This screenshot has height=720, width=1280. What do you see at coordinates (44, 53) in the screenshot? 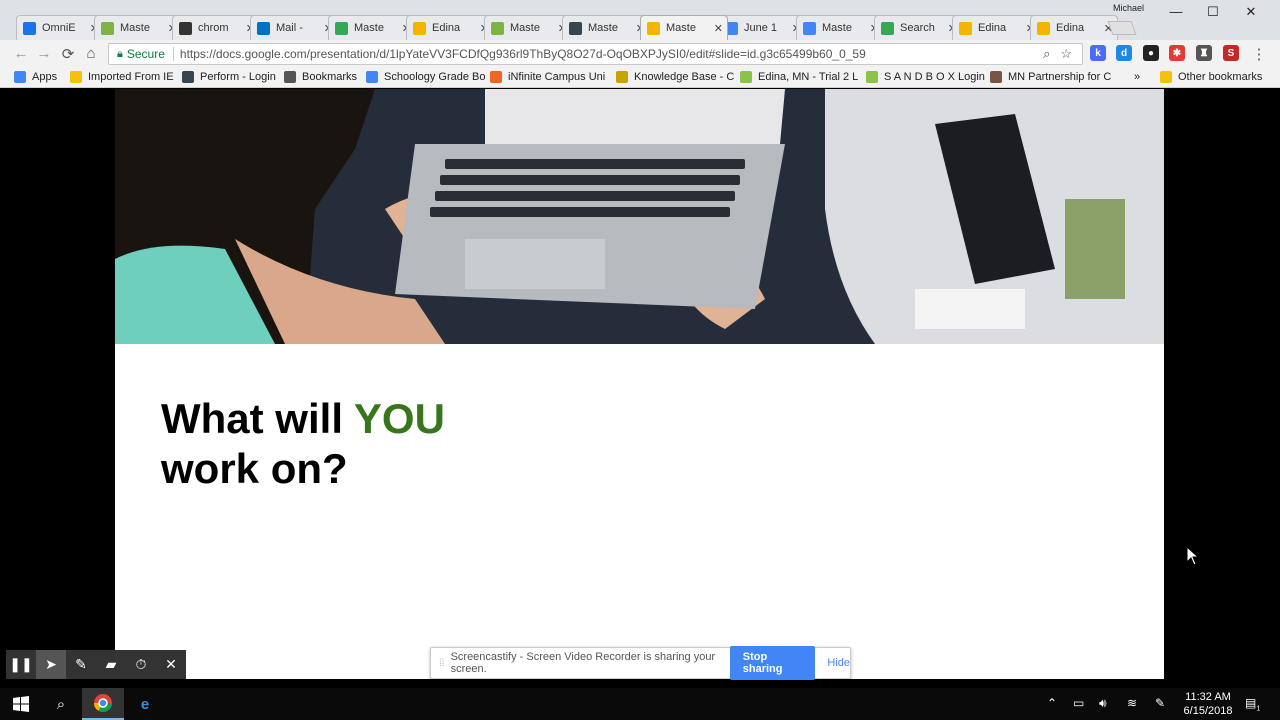
I see `forward-button: →` at bounding box center [44, 53].